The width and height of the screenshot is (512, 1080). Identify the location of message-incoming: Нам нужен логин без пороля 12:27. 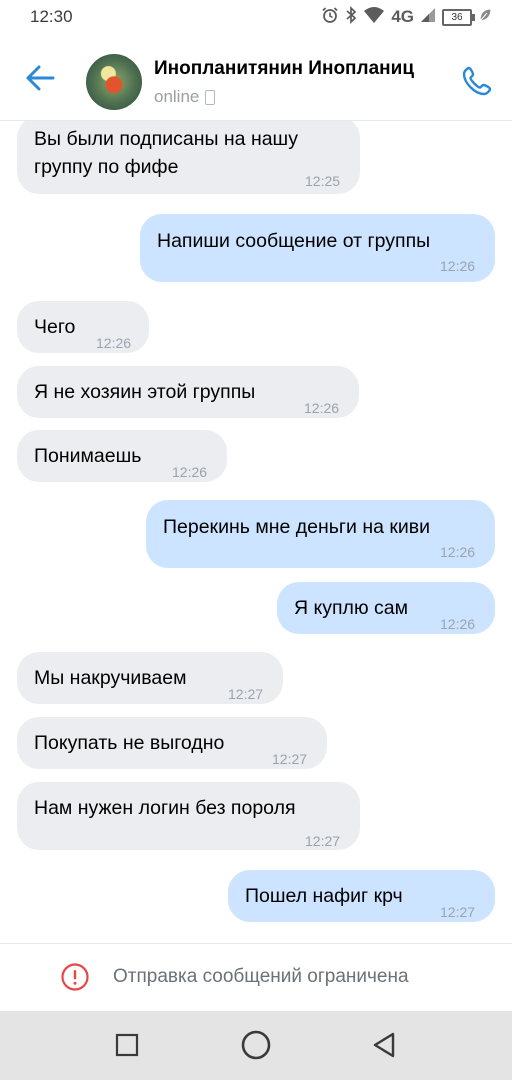
(188, 816).